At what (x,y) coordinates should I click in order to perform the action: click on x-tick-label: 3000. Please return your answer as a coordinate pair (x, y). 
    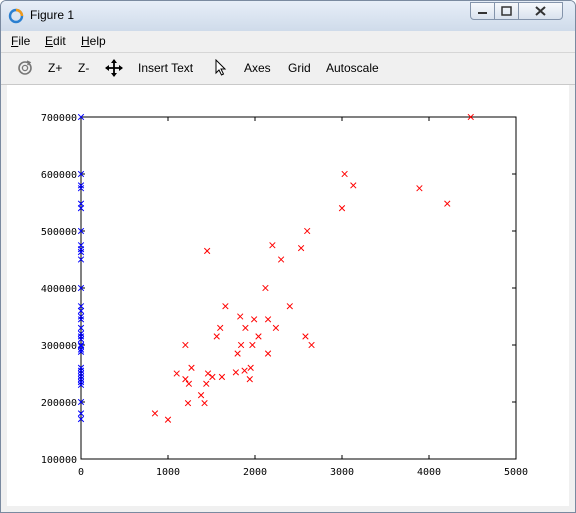
    Looking at the image, I should click on (342, 472).